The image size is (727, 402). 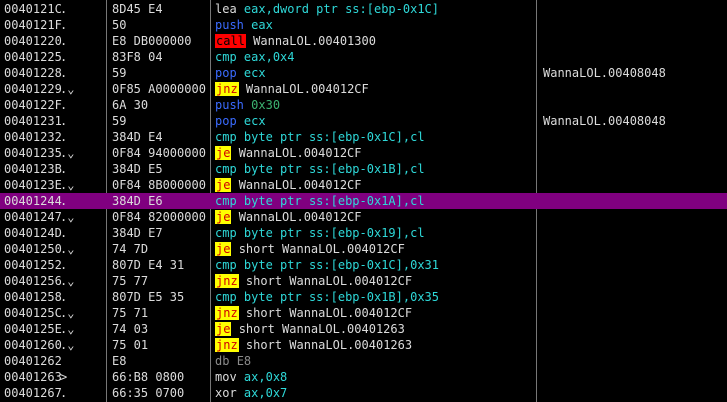 I want to click on disassembly: cmp byte ptr ss:[ebp-0x1A],cl, so click(x=320, y=201).